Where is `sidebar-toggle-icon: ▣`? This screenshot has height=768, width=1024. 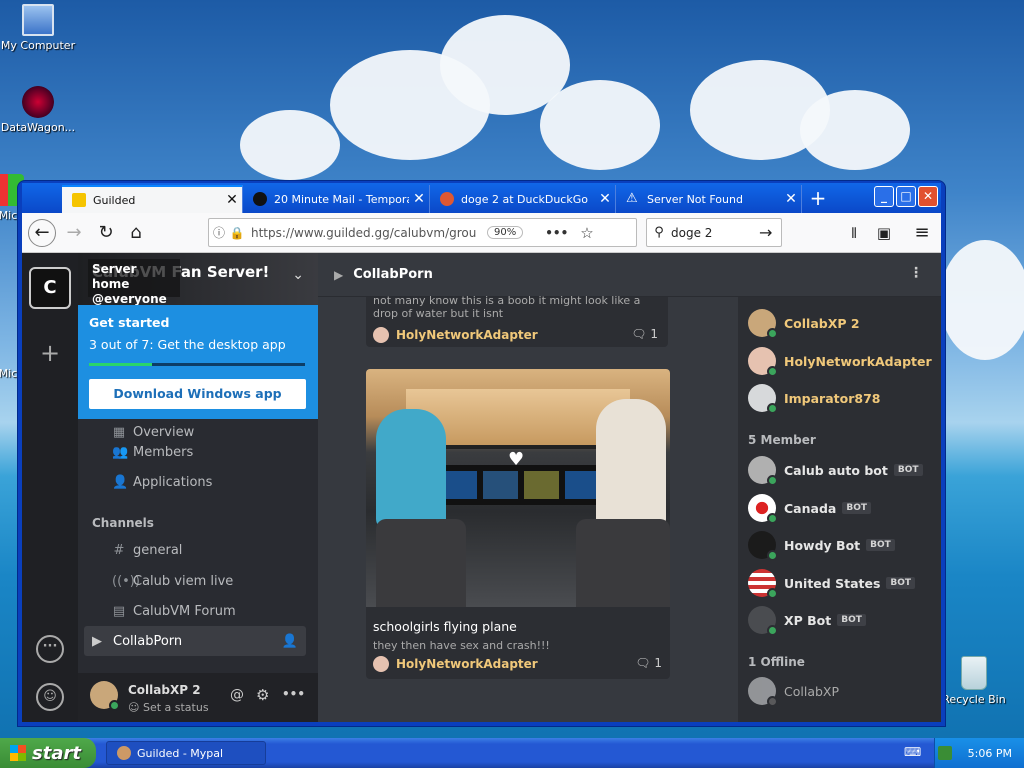
sidebar-toggle-icon: ▣ is located at coordinates (884, 233).